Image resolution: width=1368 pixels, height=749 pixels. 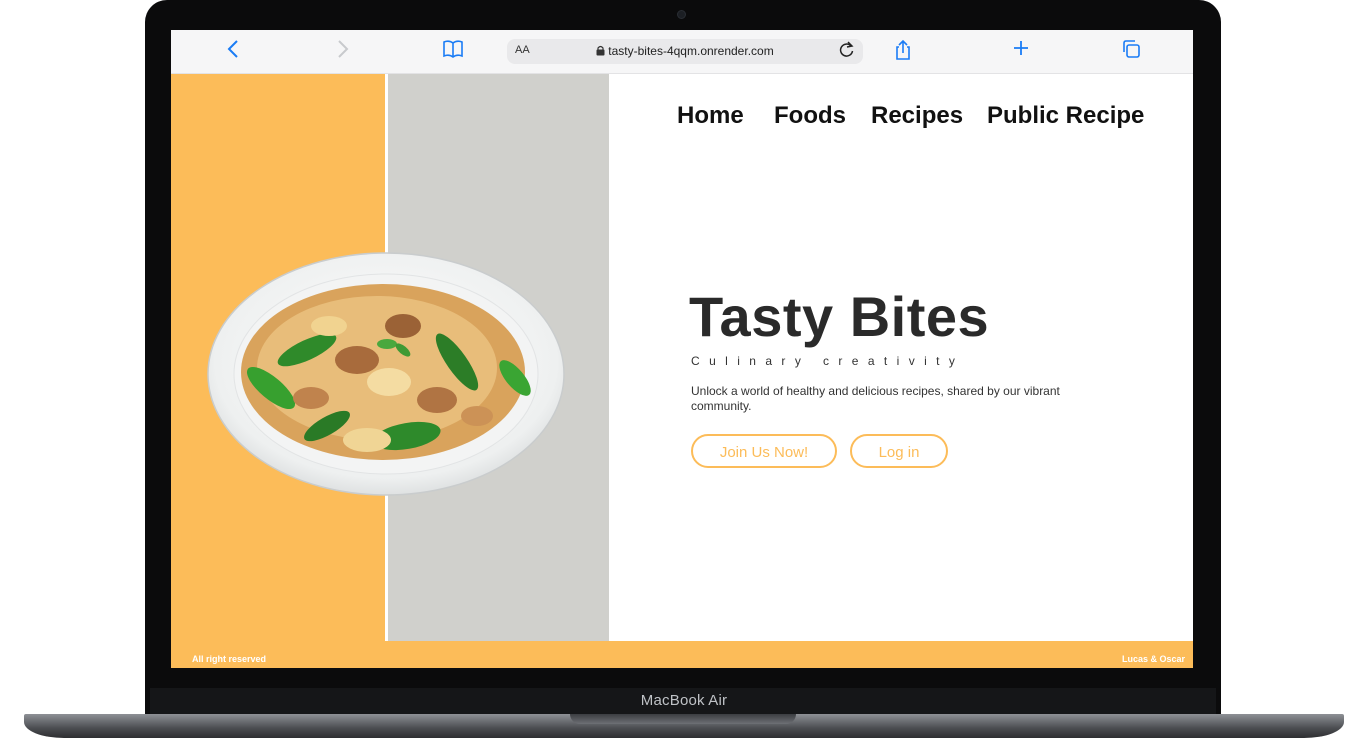 What do you see at coordinates (1153, 659) in the screenshot?
I see `footer-authors-text: Lucas & Oscar` at bounding box center [1153, 659].